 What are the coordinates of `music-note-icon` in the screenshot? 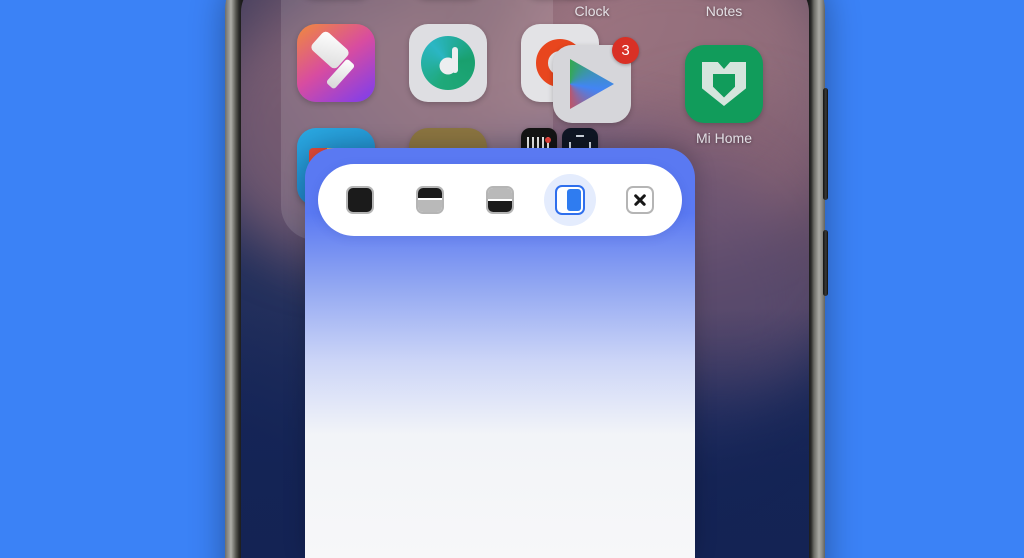 It's located at (448, 63).